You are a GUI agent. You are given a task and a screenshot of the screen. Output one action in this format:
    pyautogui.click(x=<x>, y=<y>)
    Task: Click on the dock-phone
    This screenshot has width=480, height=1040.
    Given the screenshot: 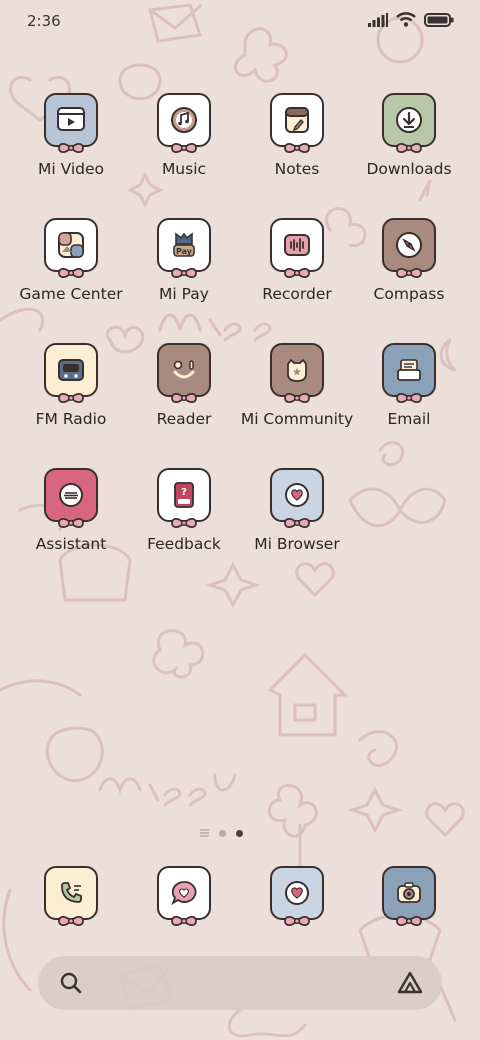 What is the action you would take?
    pyautogui.click(x=71, y=896)
    